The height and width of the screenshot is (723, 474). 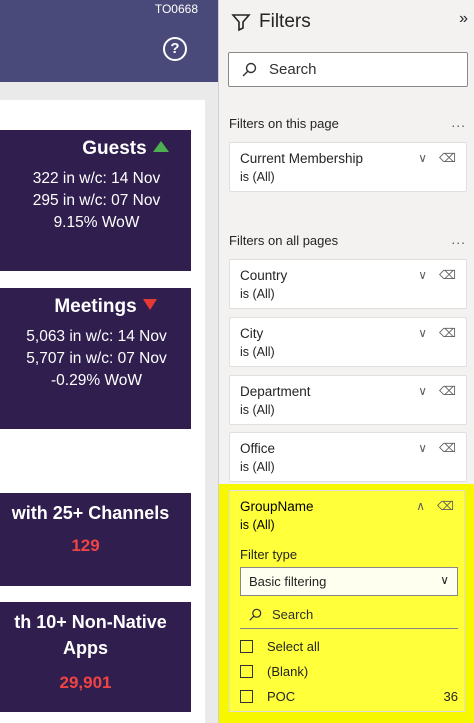 I want to click on option-label: Select all, so click(x=293, y=646).